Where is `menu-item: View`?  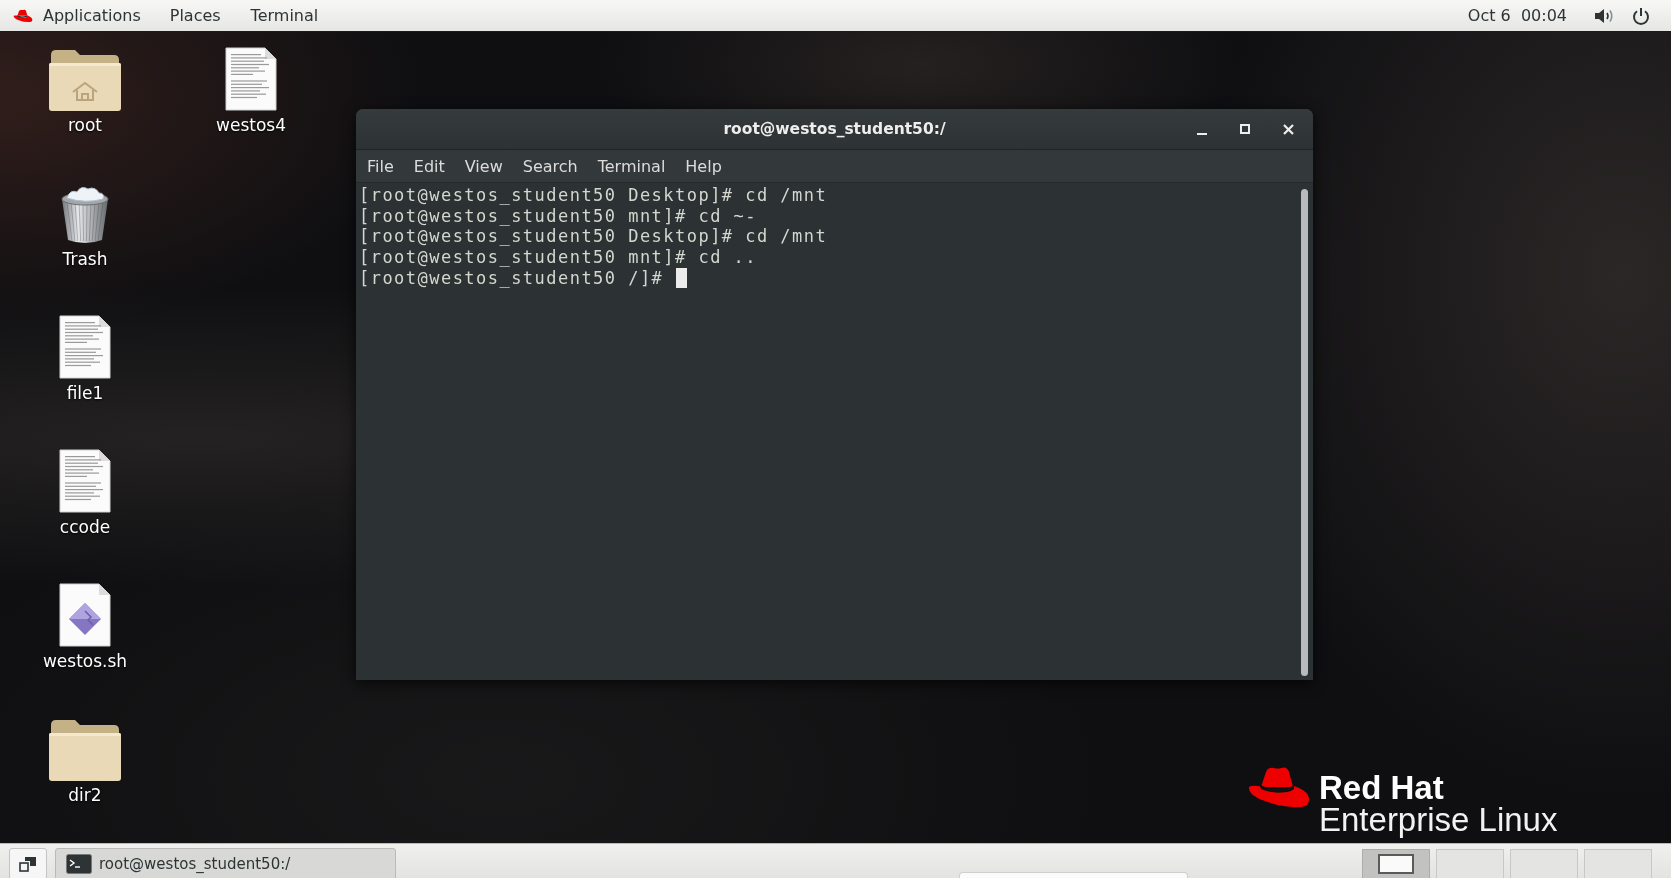 menu-item: View is located at coordinates (483, 166).